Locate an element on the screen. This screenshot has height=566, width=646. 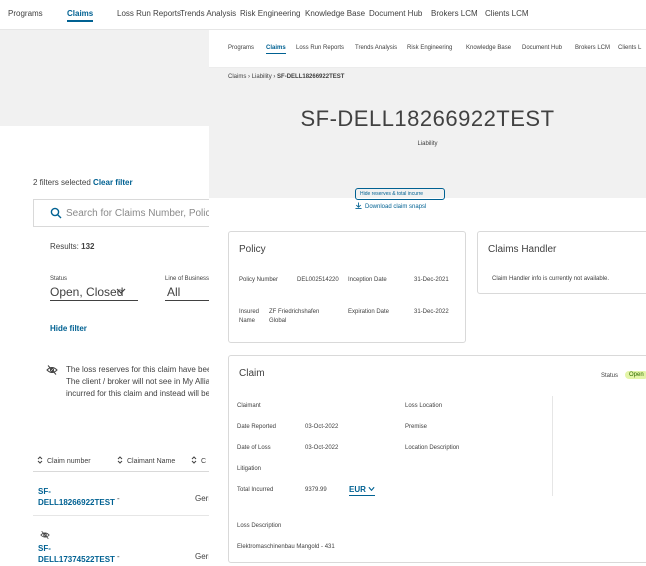
column-label: C is located at coordinates (204, 461).